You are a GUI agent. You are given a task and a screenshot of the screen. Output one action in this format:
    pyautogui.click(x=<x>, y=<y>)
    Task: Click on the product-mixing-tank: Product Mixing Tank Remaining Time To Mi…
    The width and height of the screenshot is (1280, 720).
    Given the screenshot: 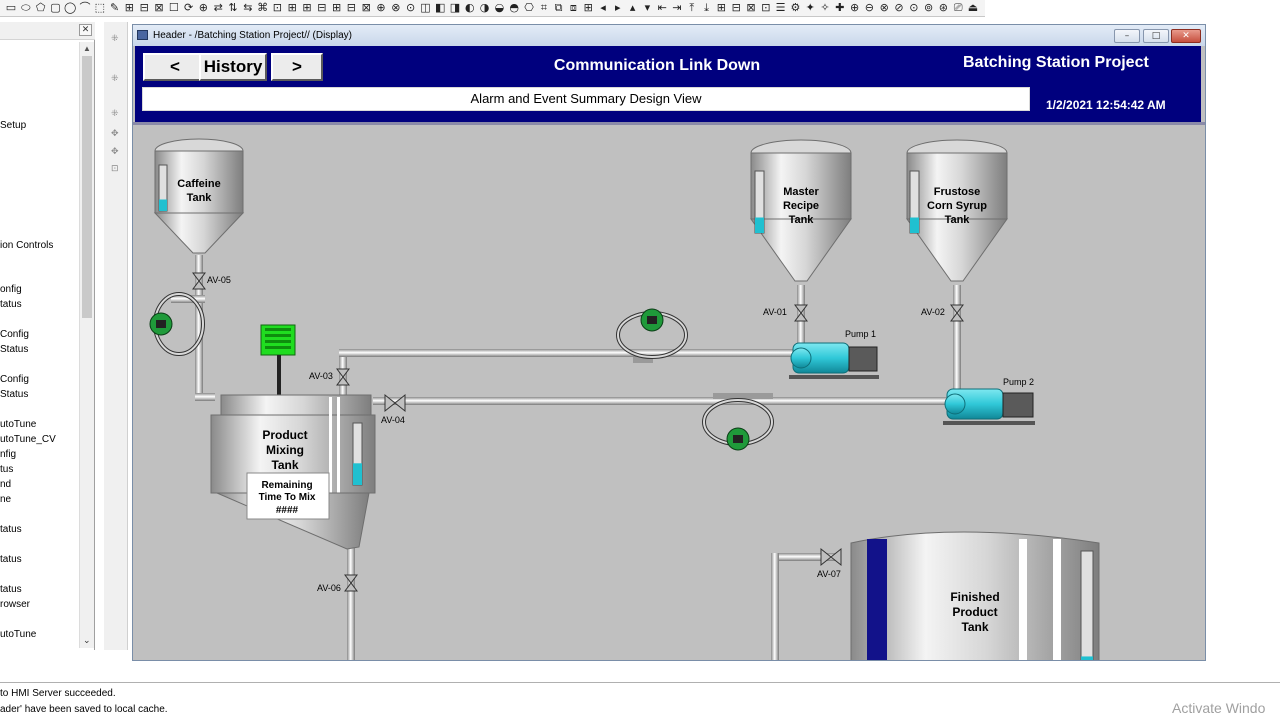 What is the action you would take?
    pyautogui.click(x=293, y=437)
    